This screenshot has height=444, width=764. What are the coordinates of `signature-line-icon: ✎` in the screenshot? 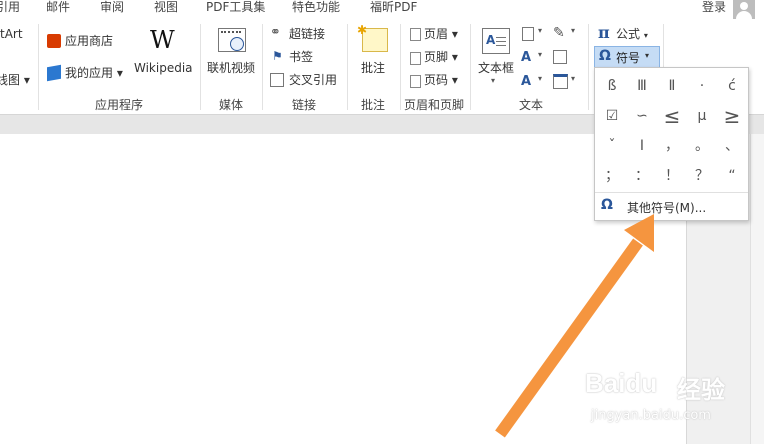 It's located at (559, 33).